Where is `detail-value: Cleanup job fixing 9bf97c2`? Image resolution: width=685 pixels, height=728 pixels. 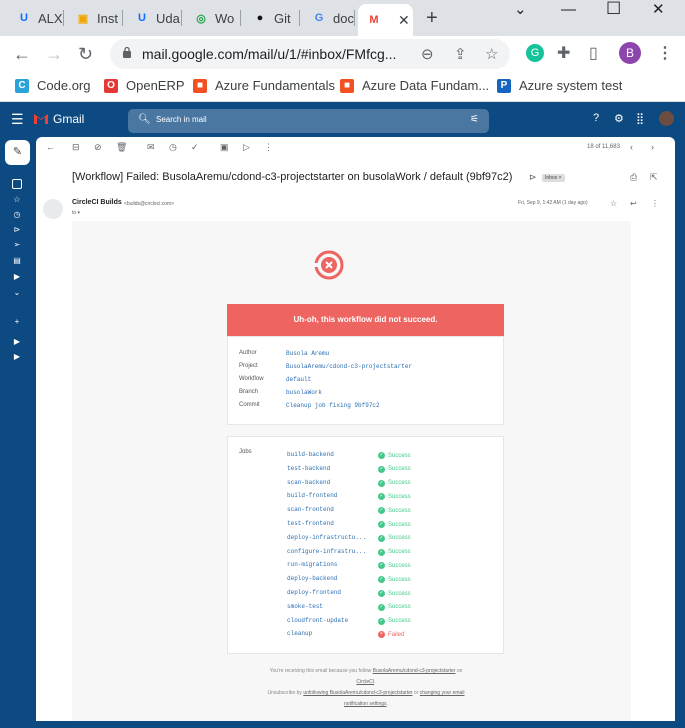
detail-value: Cleanup job fixing 9bf97c2 is located at coordinates (333, 405).